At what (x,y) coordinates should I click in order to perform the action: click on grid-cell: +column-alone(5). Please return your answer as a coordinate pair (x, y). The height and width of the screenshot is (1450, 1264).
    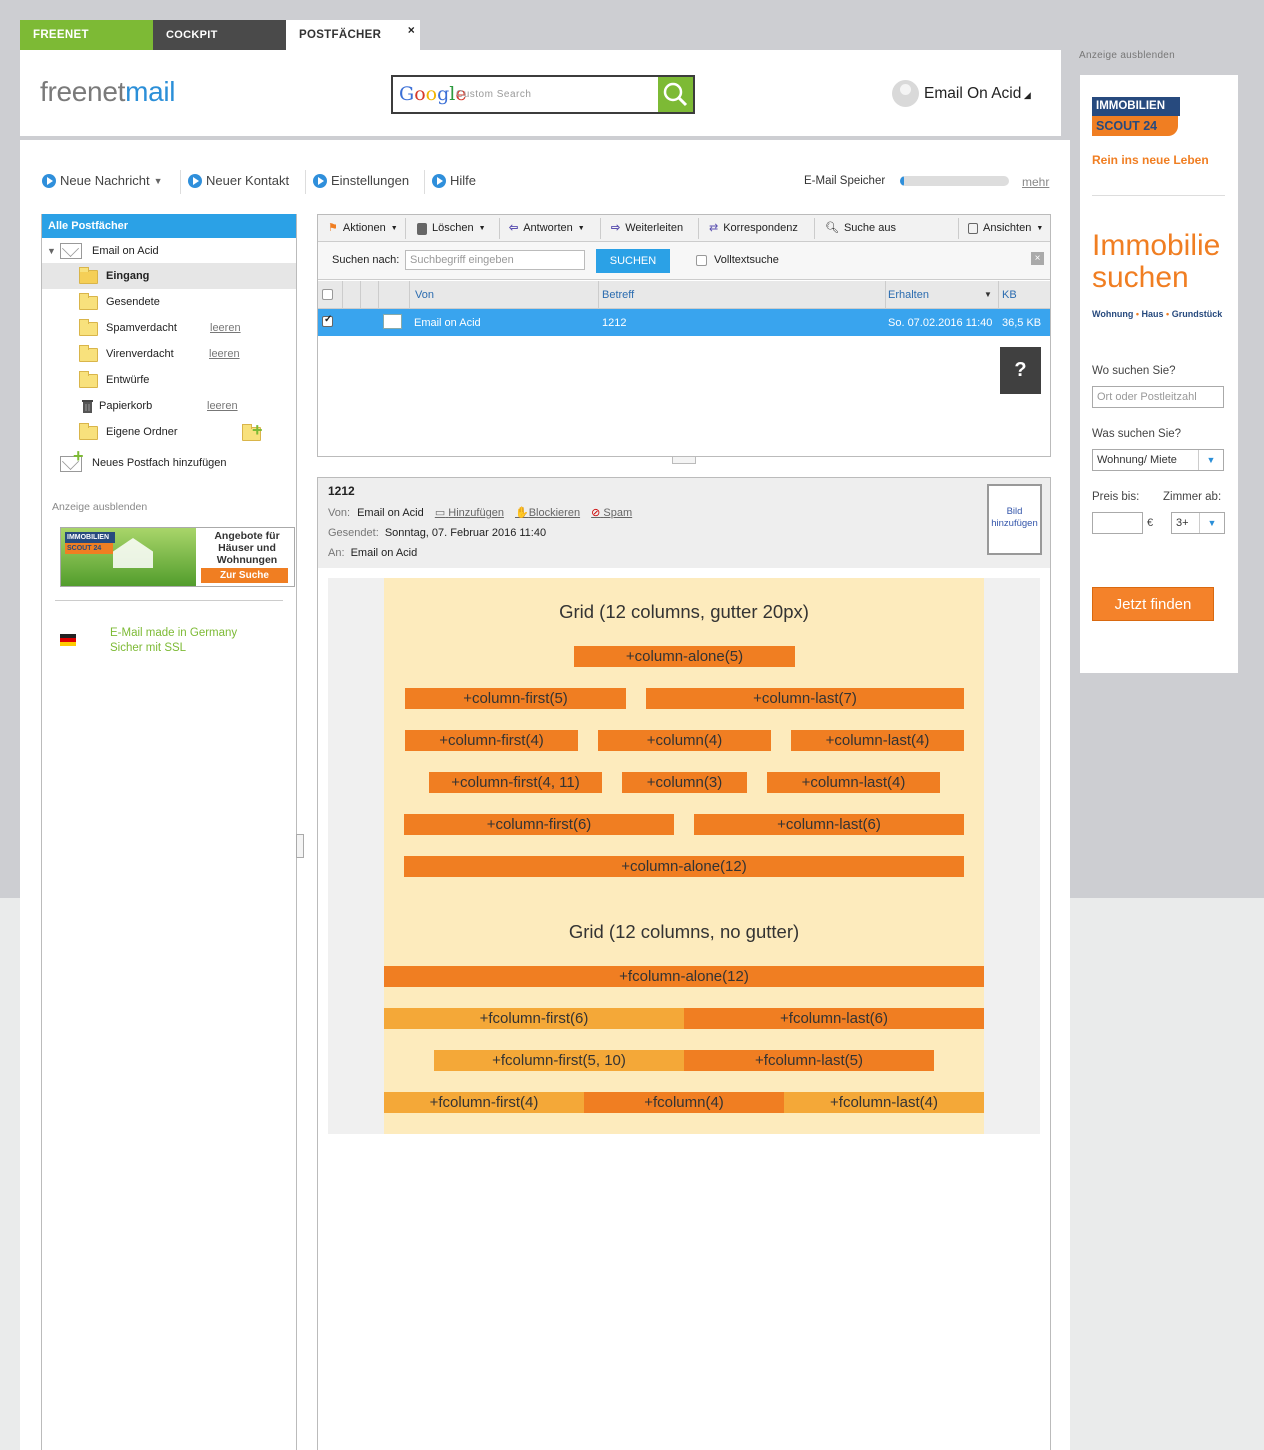
    Looking at the image, I should click on (684, 656).